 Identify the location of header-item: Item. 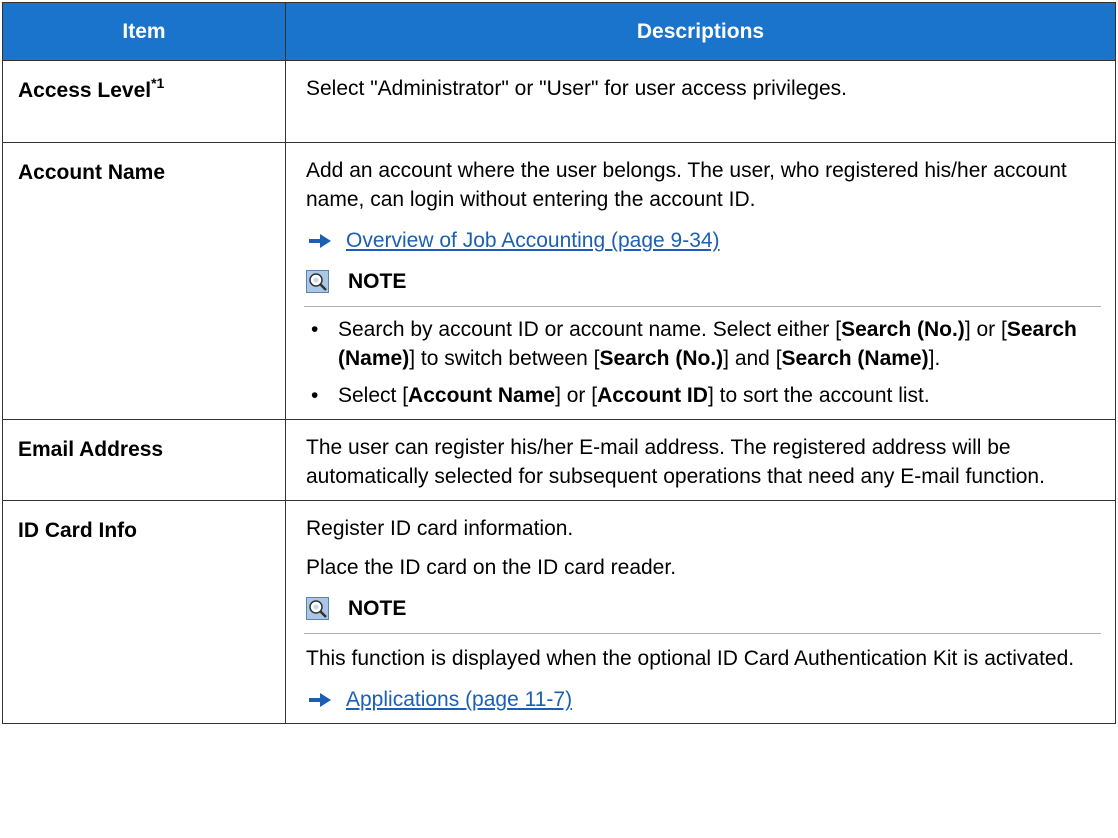
(144, 31).